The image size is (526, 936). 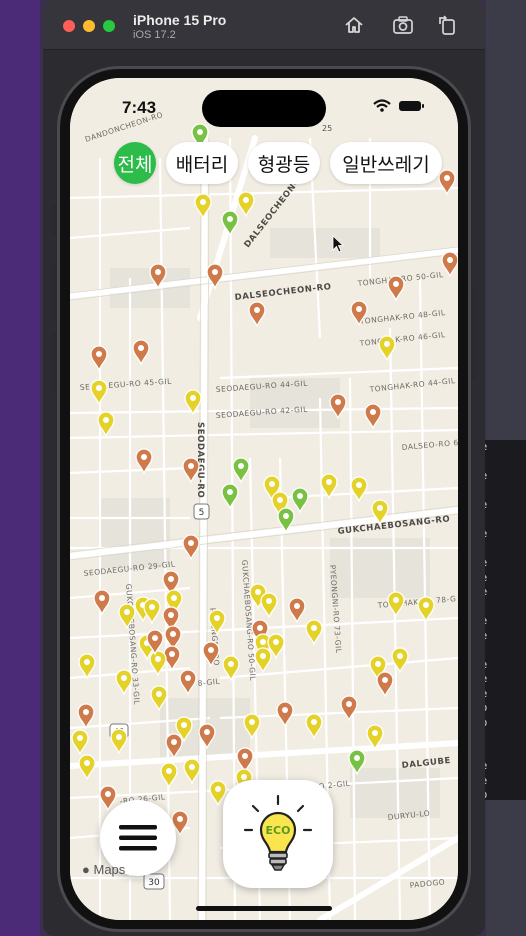 What do you see at coordinates (202, 163) in the screenshot?
I see `filter-chip-battery: 배터리` at bounding box center [202, 163].